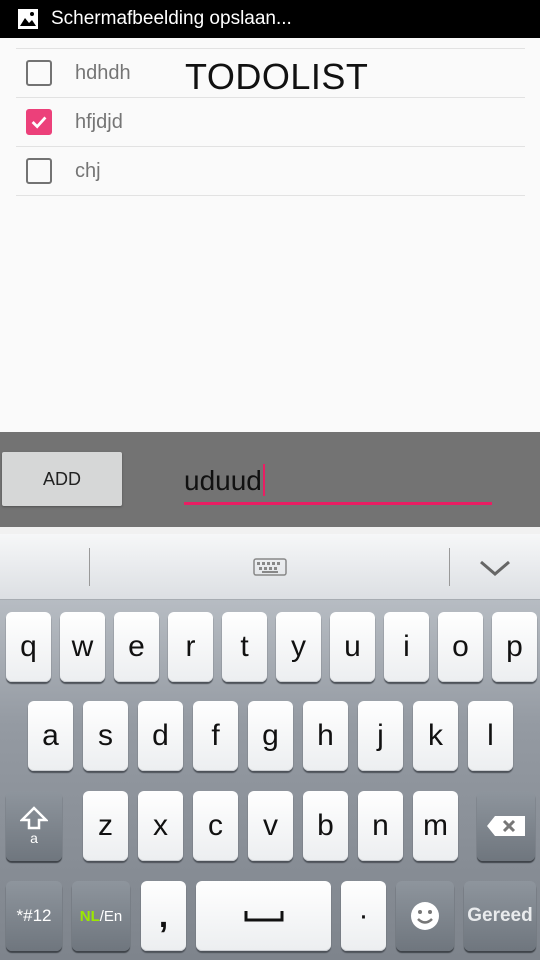 The width and height of the screenshot is (540, 960). What do you see at coordinates (34, 838) in the screenshot?
I see `shift-key-label: a` at bounding box center [34, 838].